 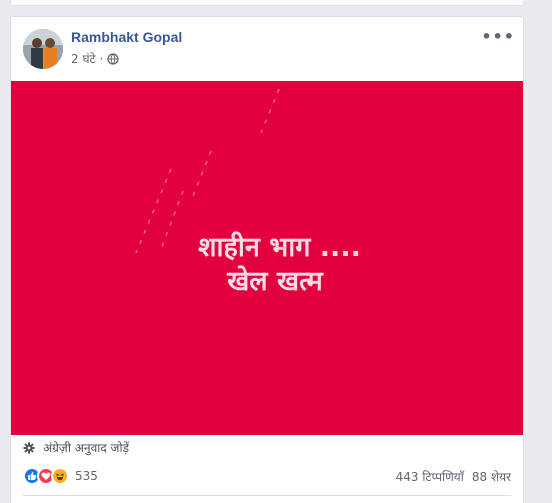 I want to click on post-header: Rambhakt Gopal 2 घंटे · •••, so click(x=267, y=48).